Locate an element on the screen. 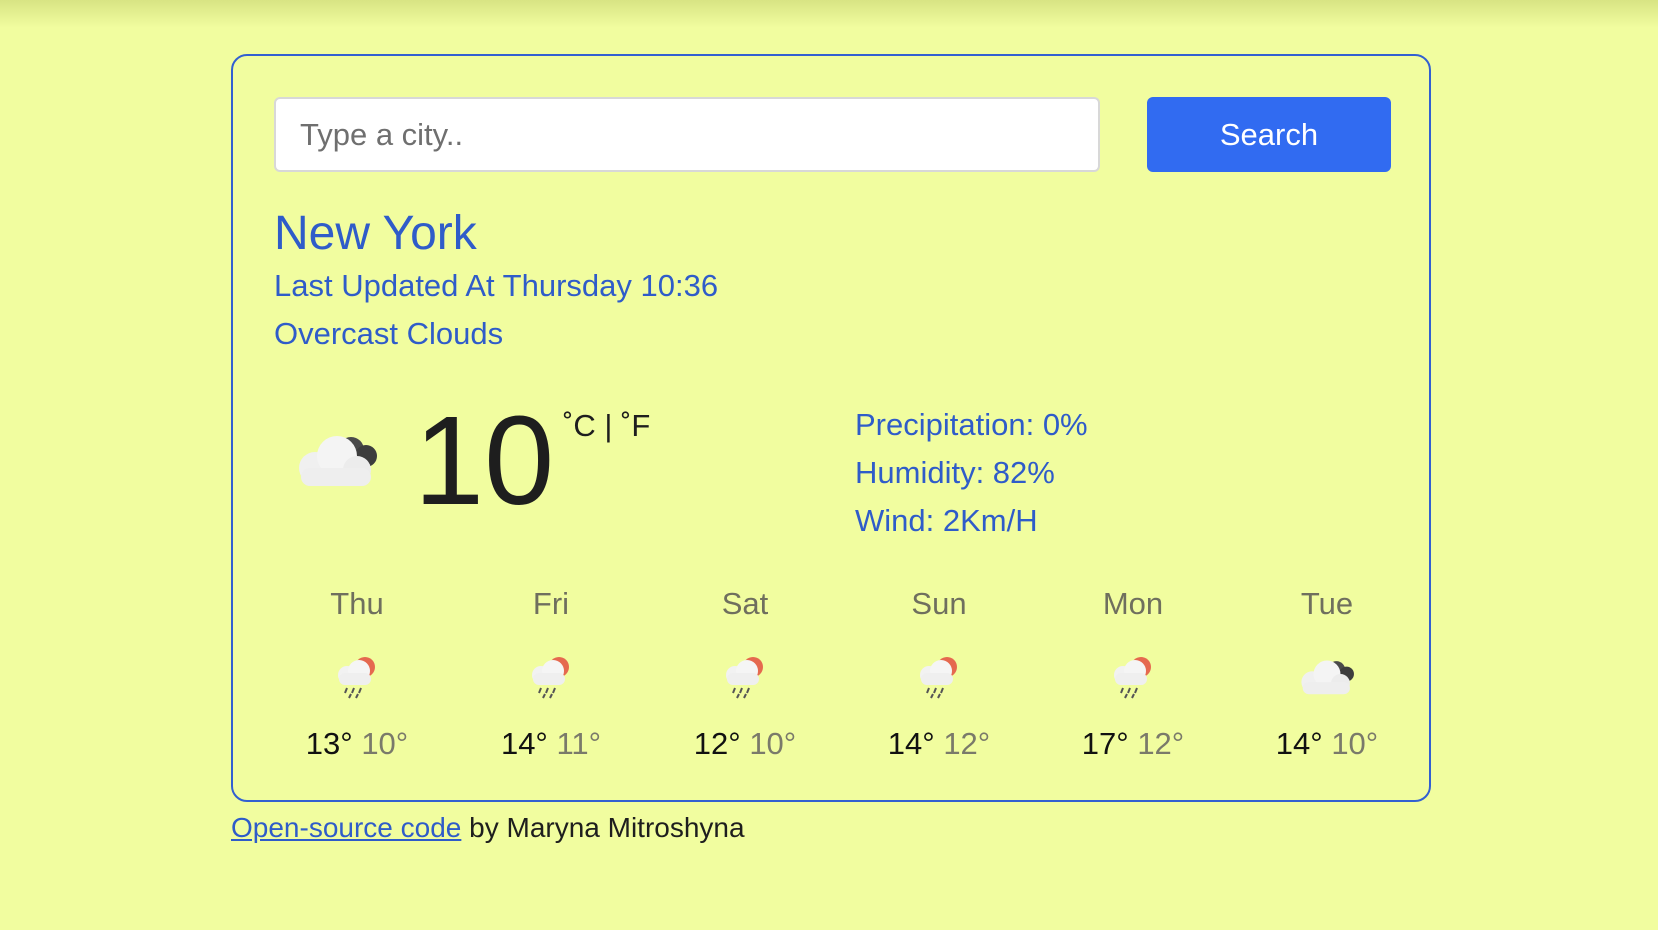 This screenshot has height=930, width=1658. forecast-min: 11° is located at coordinates (579, 743).